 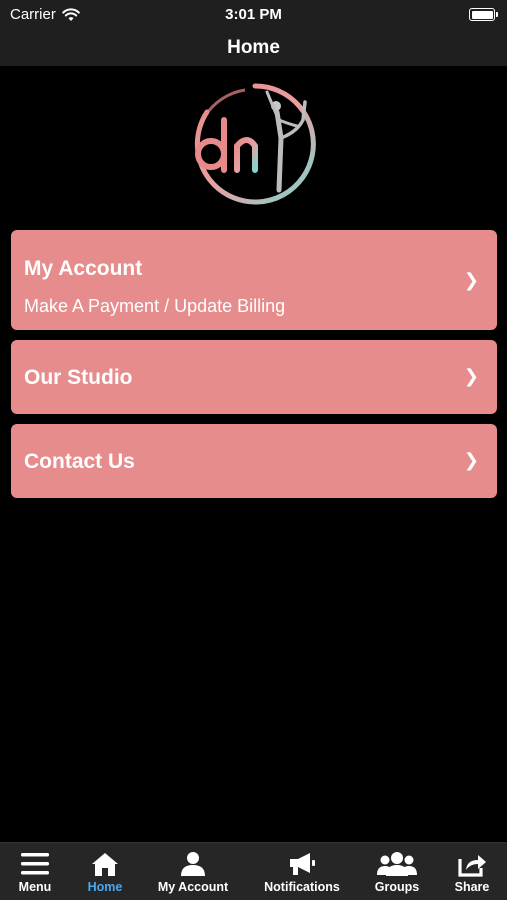 I want to click on page-title: Home, so click(x=253, y=47).